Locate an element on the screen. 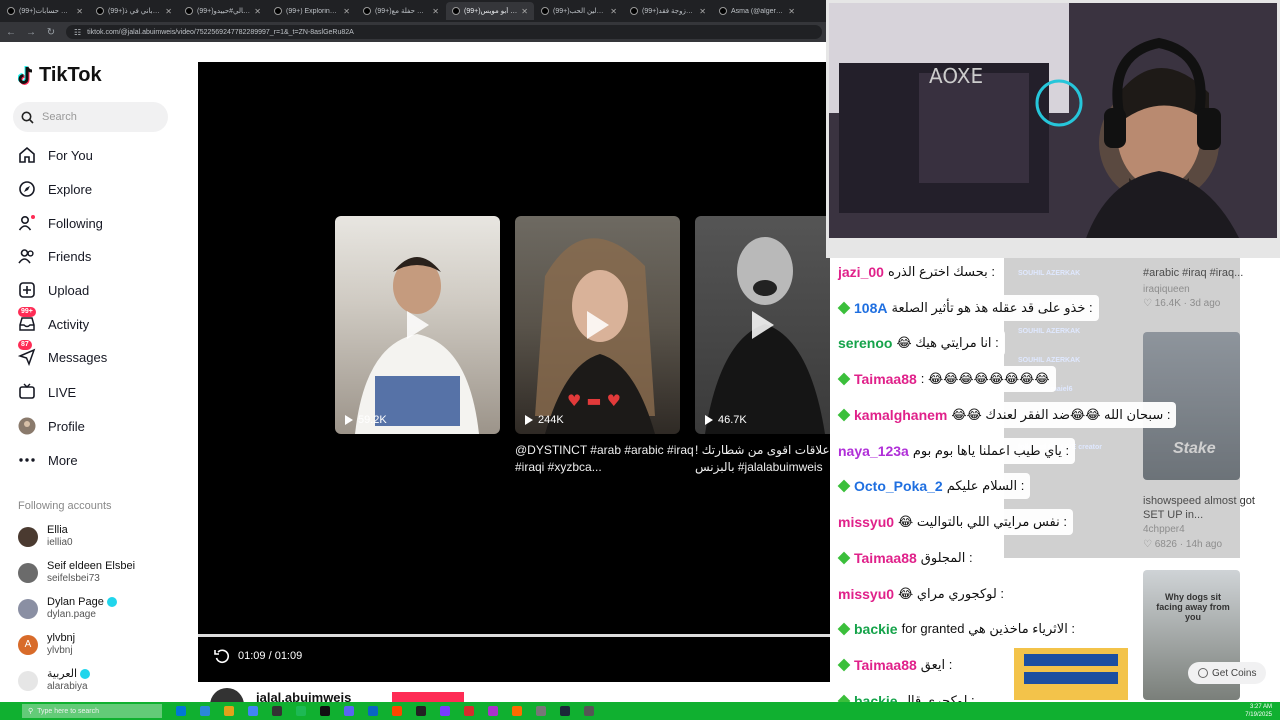 The width and height of the screenshot is (1280, 720). nav-label: Activity is located at coordinates (69, 324).